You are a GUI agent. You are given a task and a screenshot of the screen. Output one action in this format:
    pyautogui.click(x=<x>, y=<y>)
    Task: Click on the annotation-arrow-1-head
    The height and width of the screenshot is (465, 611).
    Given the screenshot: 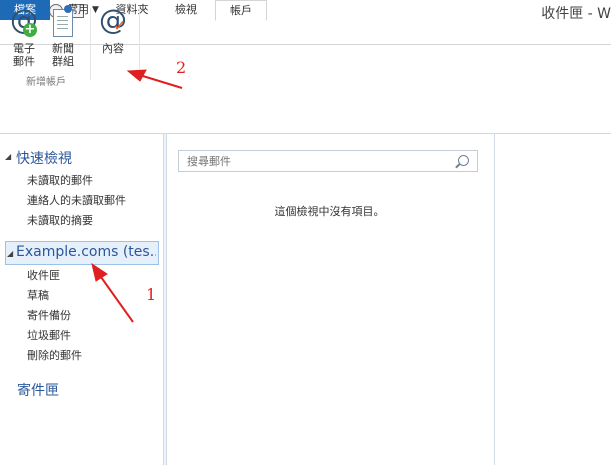 What is the action you would take?
    pyautogui.click(x=99, y=272)
    